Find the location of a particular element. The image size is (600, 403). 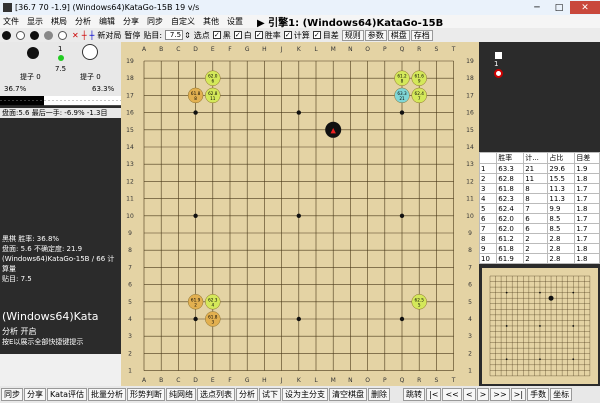

row-label: 3 is located at coordinates (130, 336).